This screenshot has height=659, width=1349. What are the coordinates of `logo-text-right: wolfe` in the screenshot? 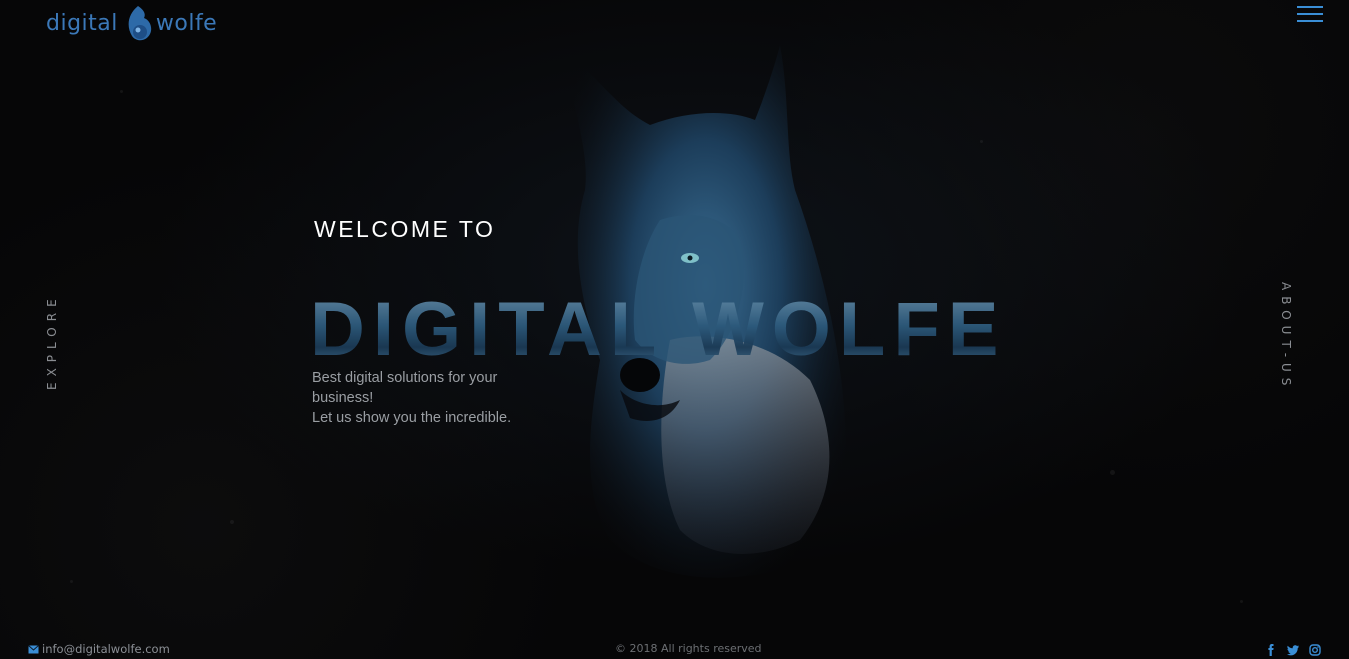 It's located at (186, 23).